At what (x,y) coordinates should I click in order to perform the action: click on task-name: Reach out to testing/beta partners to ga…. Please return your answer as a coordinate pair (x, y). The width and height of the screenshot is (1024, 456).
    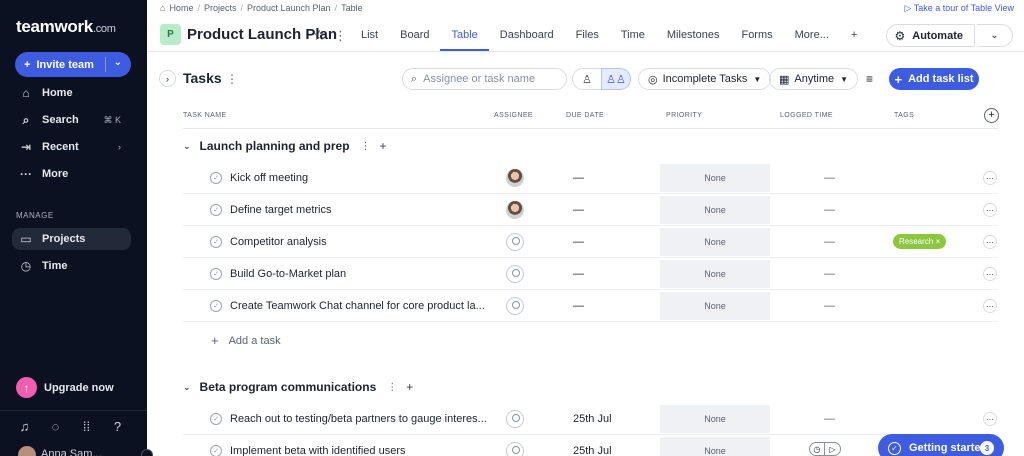
    Looking at the image, I should click on (358, 419).